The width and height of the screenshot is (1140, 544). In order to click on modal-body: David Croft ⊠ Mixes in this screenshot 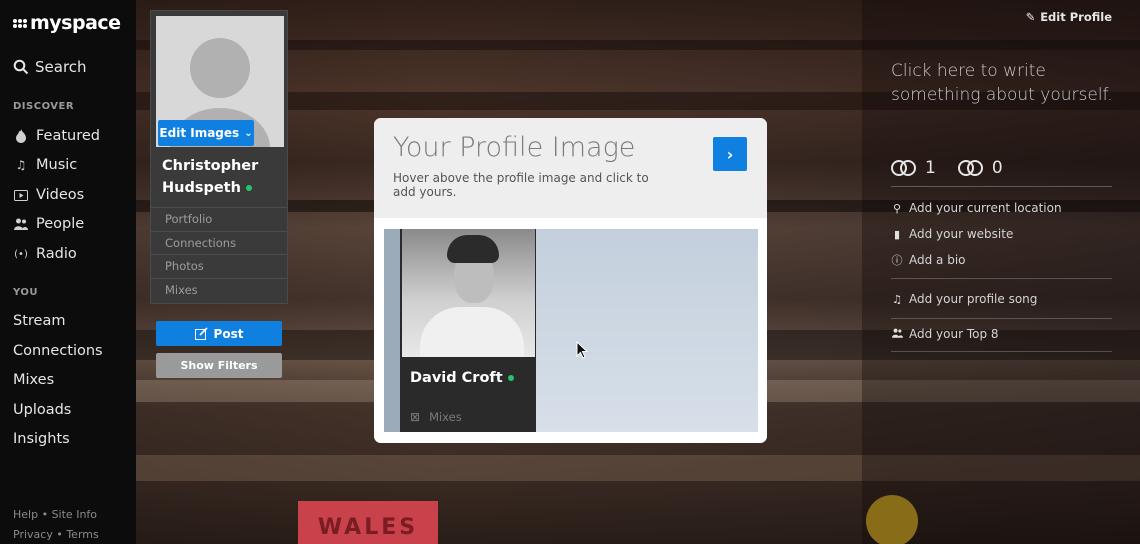, I will do `click(570, 330)`.